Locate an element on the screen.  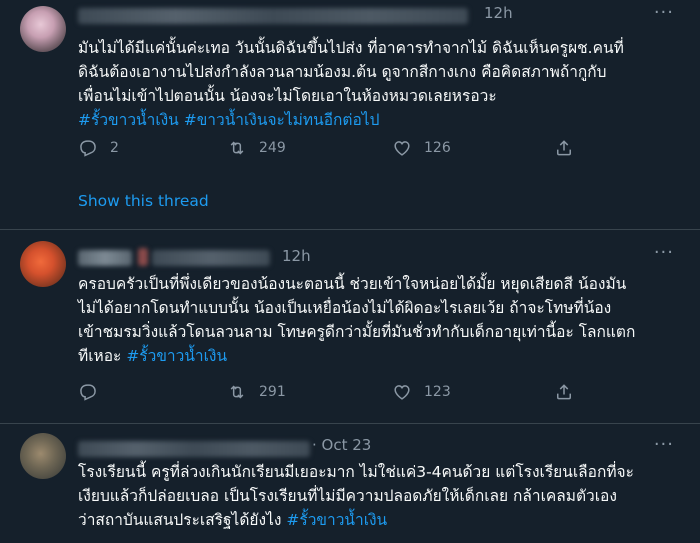
author-handle-blurred is located at coordinates (211, 258).